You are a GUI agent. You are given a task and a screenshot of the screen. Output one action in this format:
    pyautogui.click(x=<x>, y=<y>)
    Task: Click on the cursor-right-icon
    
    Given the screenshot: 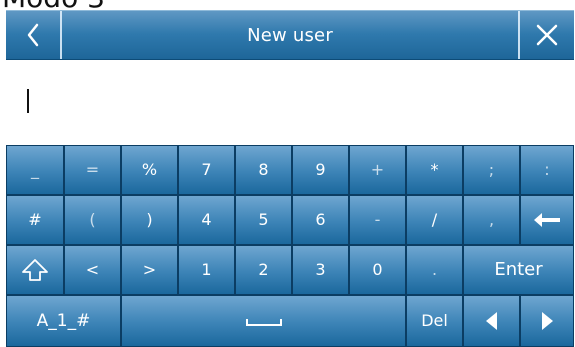 What is the action you would take?
    pyautogui.click(x=547, y=321)
    